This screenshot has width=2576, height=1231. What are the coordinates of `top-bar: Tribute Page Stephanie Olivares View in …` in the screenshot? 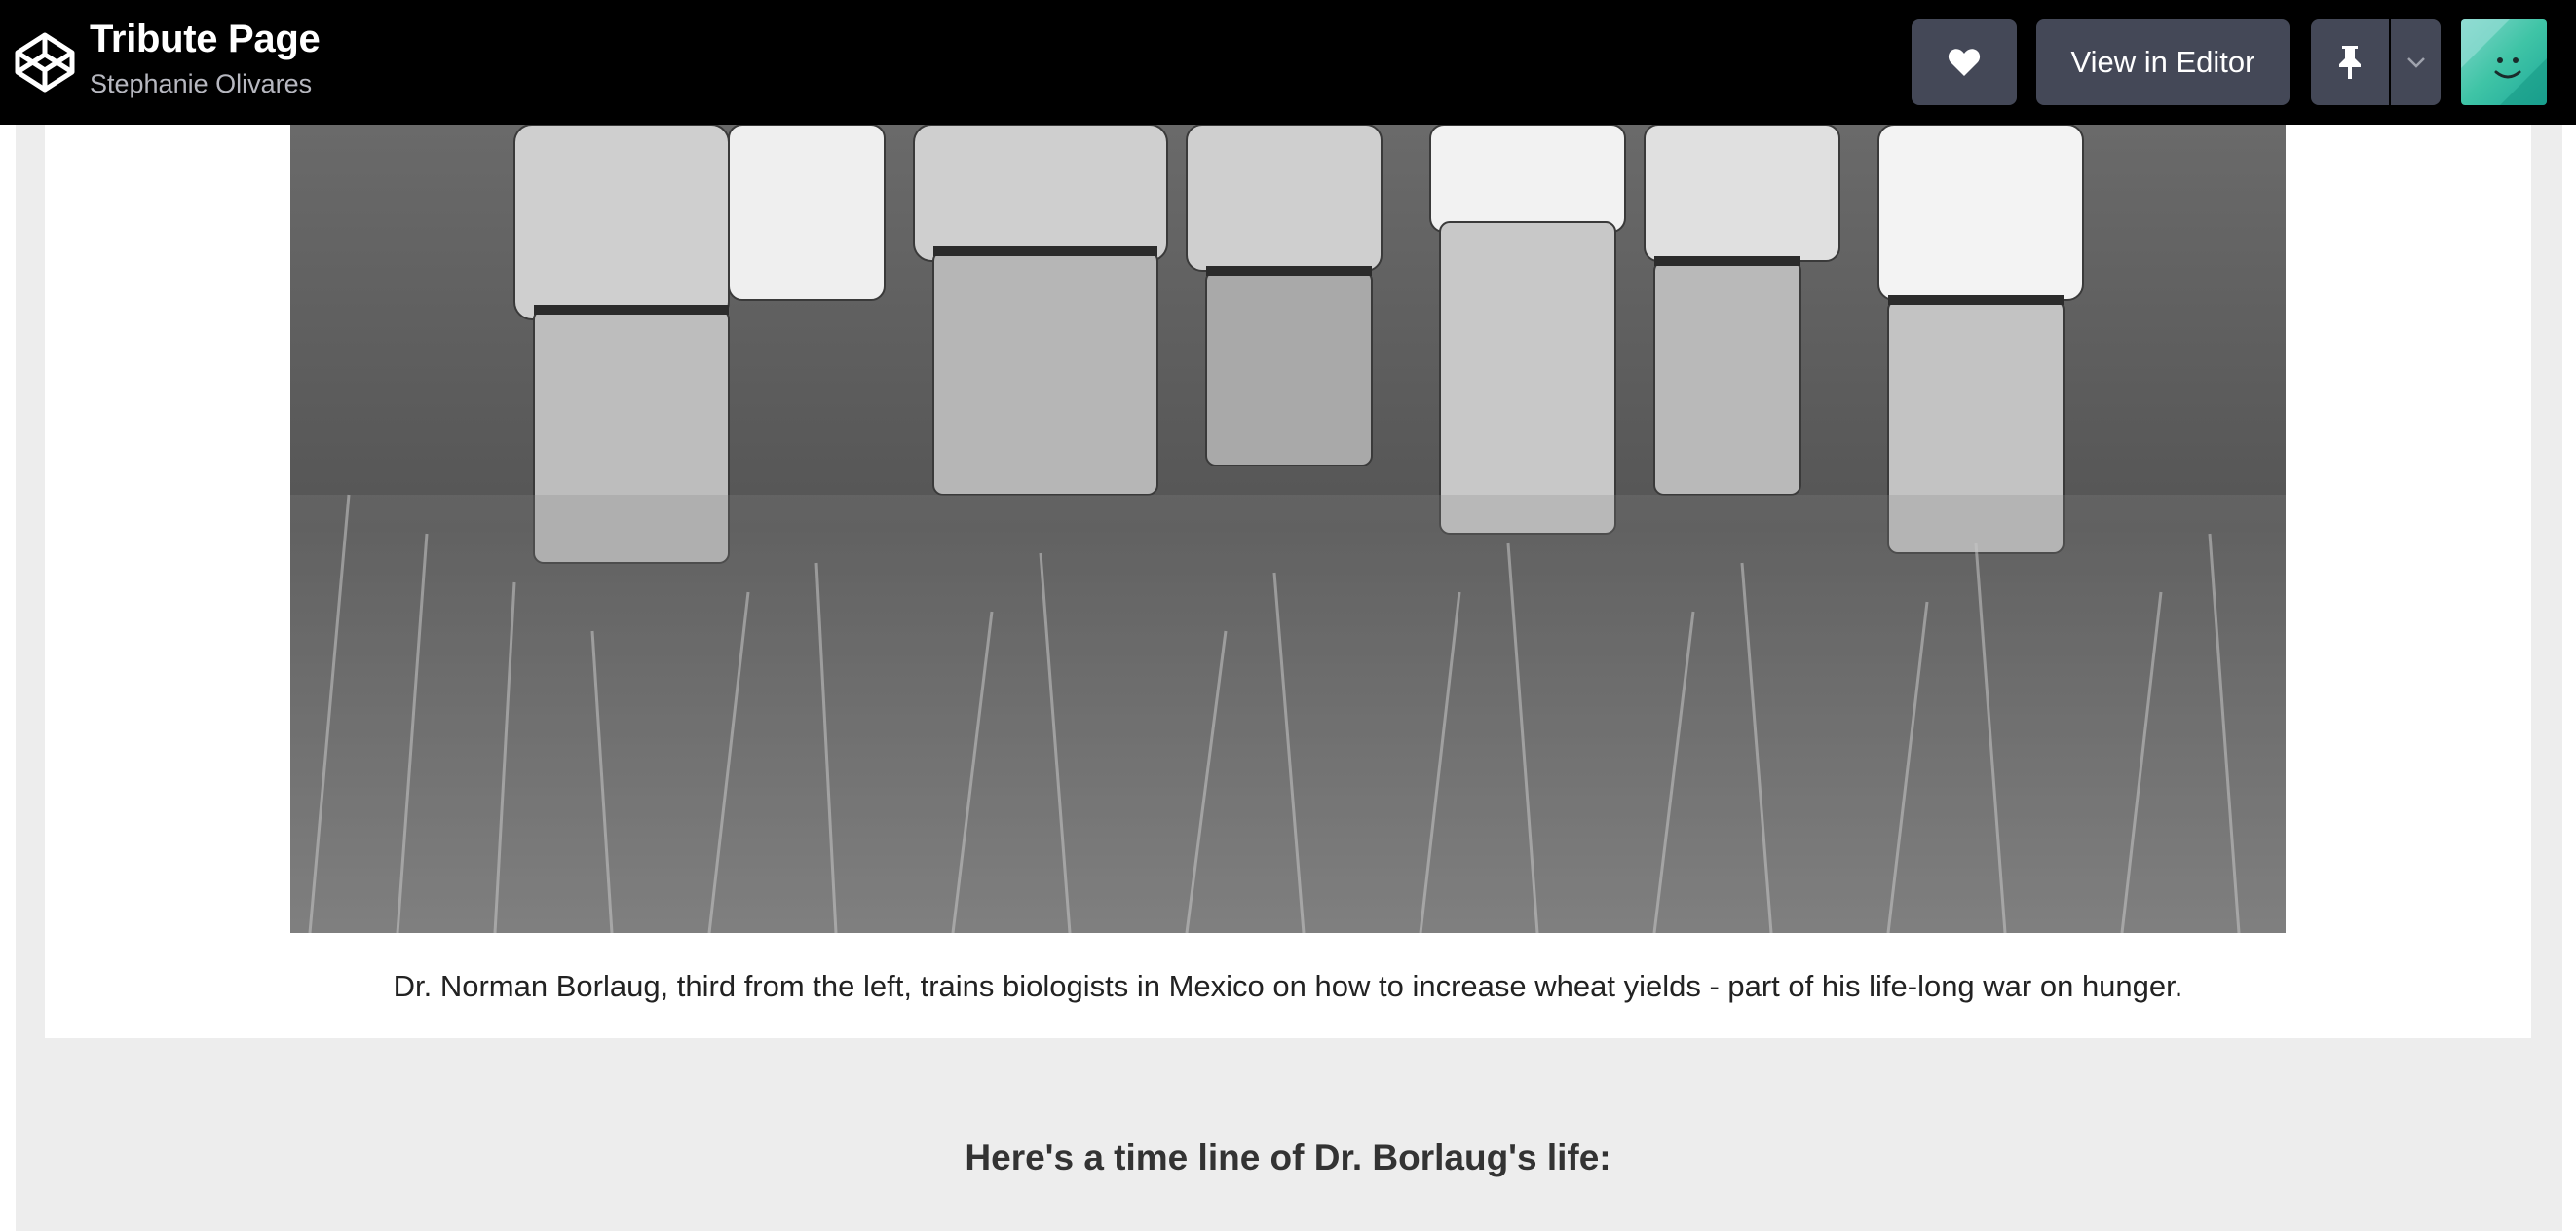 It's located at (1288, 62).